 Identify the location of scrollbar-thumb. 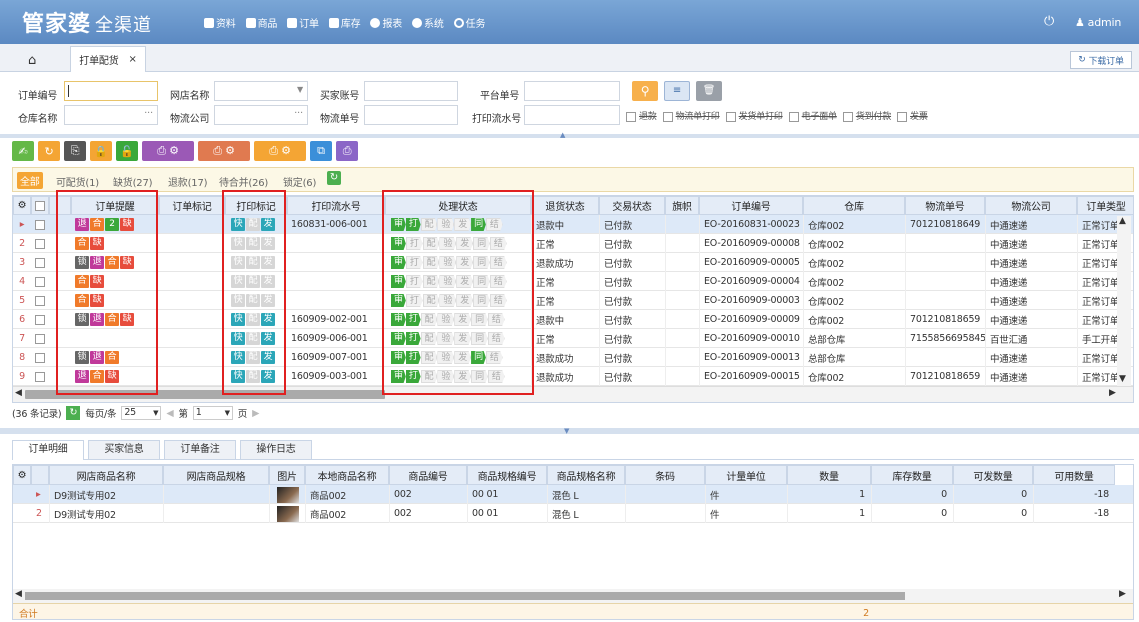
(205, 394).